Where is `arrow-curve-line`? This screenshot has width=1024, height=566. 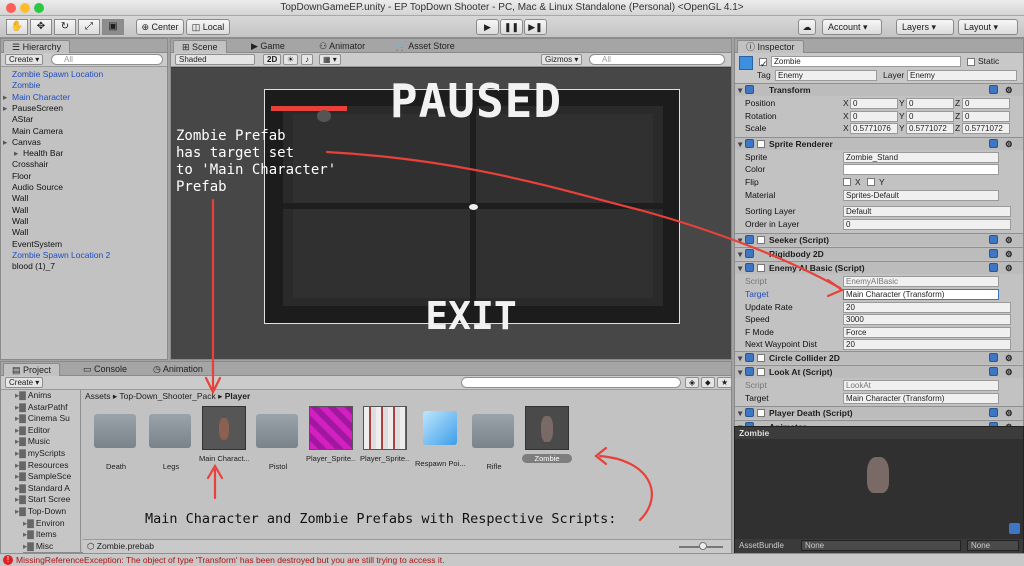
arrow-curve-line is located at coordinates (583, 220).